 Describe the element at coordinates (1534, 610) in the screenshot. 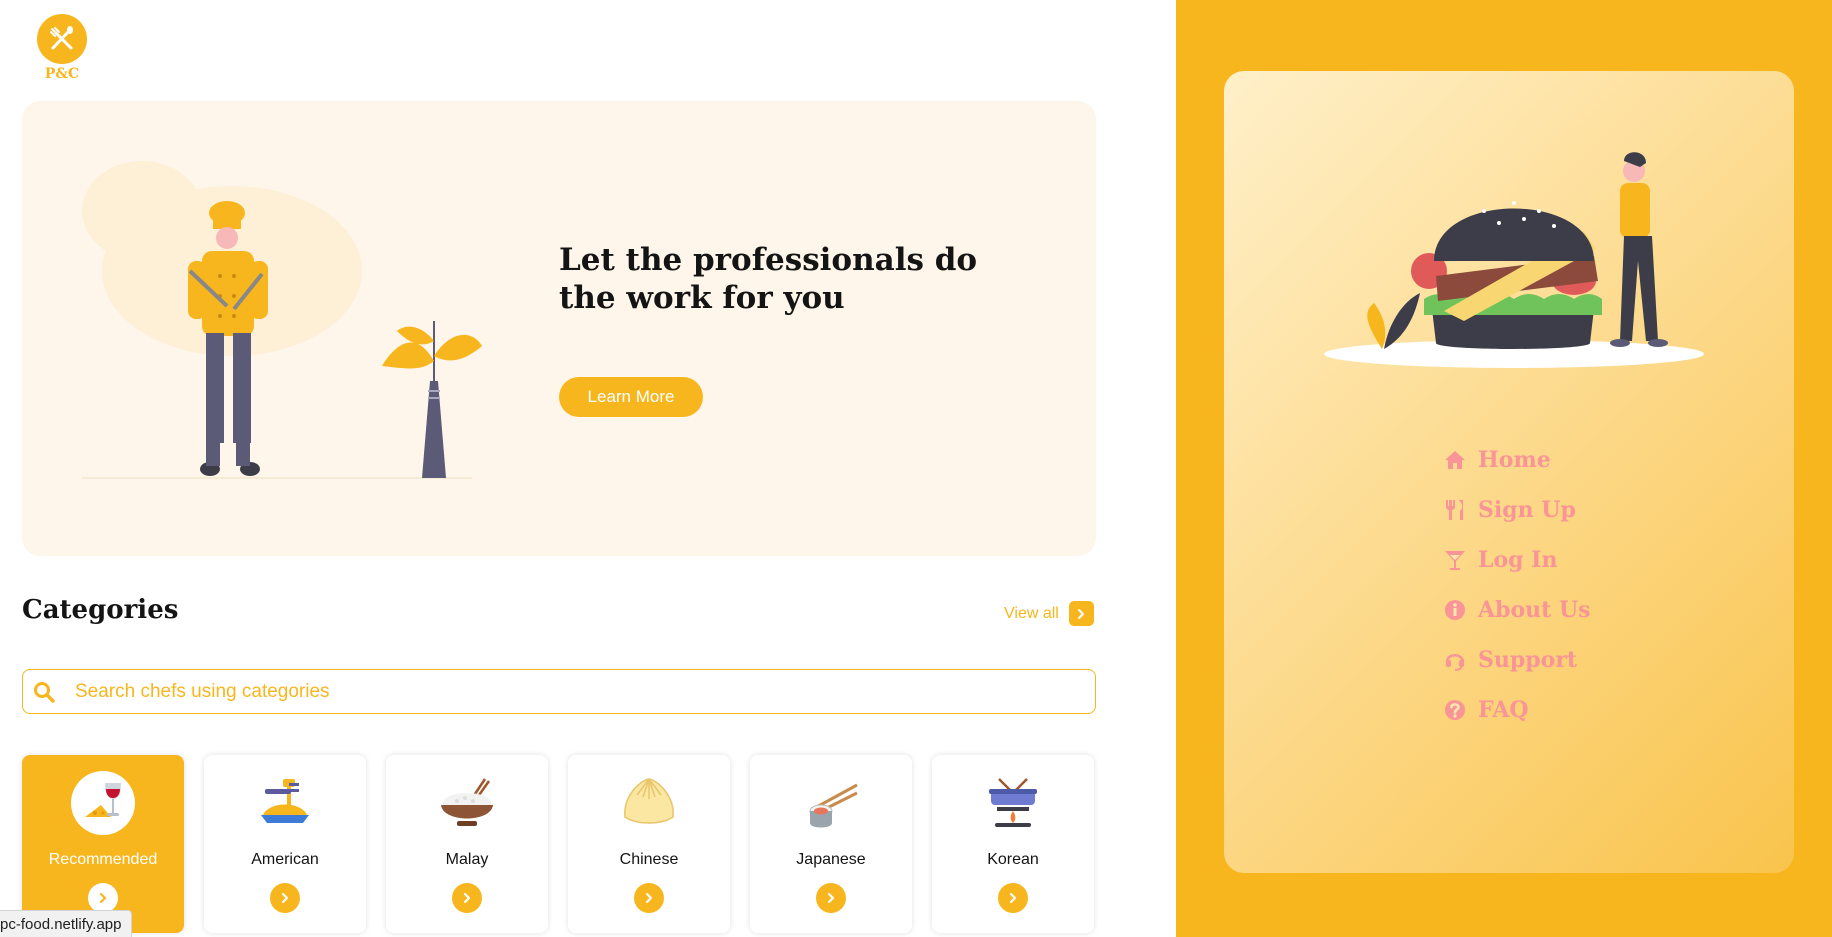

I see `nav-item-label: About Us` at that location.